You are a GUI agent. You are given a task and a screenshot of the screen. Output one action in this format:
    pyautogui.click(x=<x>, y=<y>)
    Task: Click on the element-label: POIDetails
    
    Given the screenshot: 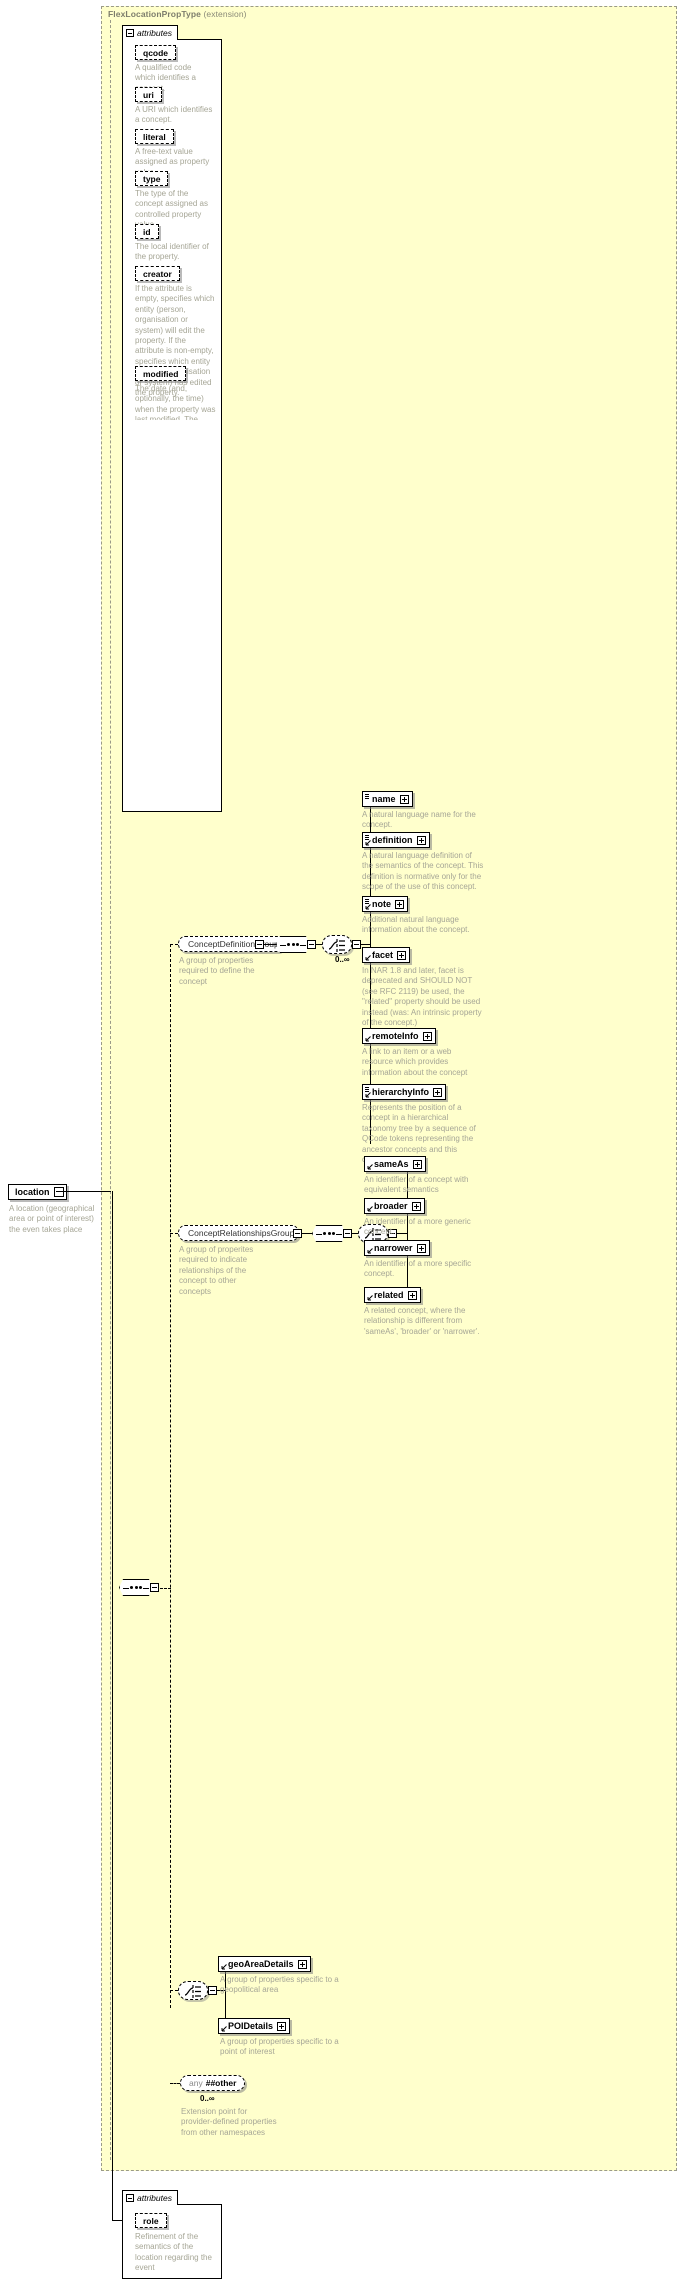 What is the action you would take?
    pyautogui.click(x=251, y=2025)
    